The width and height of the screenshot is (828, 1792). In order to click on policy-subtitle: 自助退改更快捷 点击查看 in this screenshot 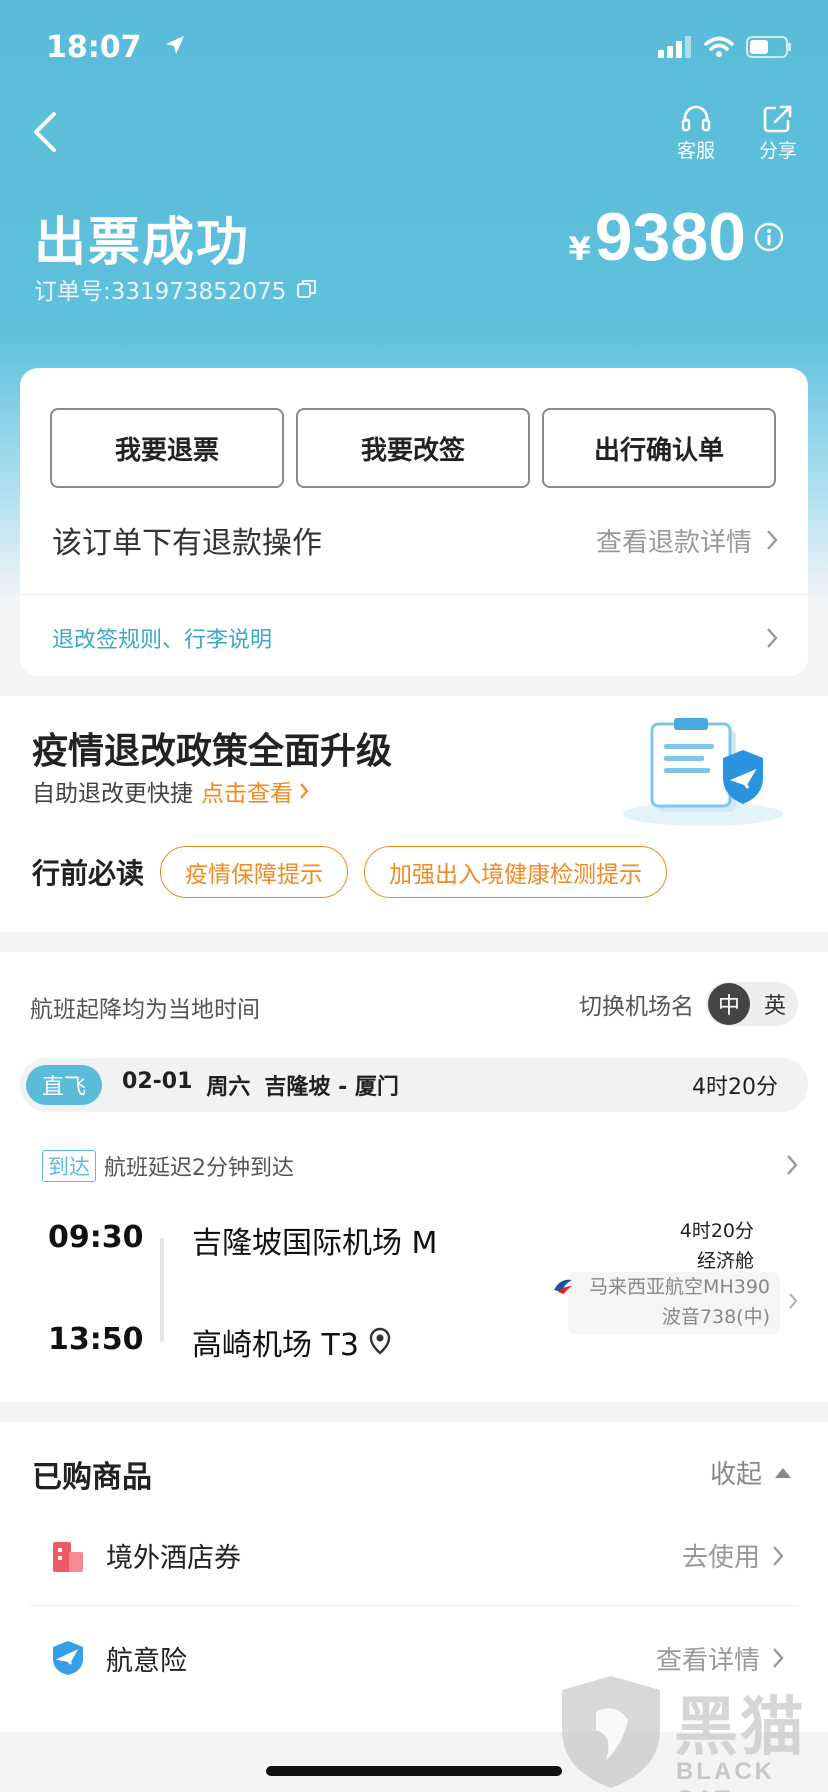, I will do `click(170, 791)`.